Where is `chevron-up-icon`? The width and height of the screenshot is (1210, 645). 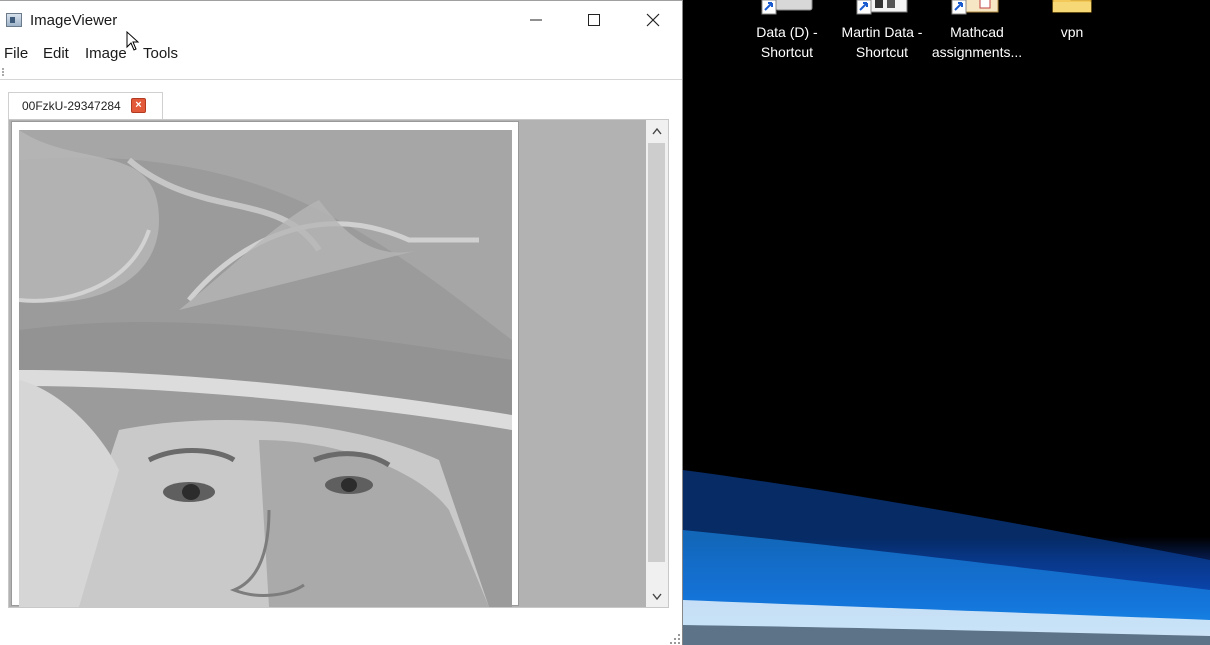 chevron-up-icon is located at coordinates (657, 130).